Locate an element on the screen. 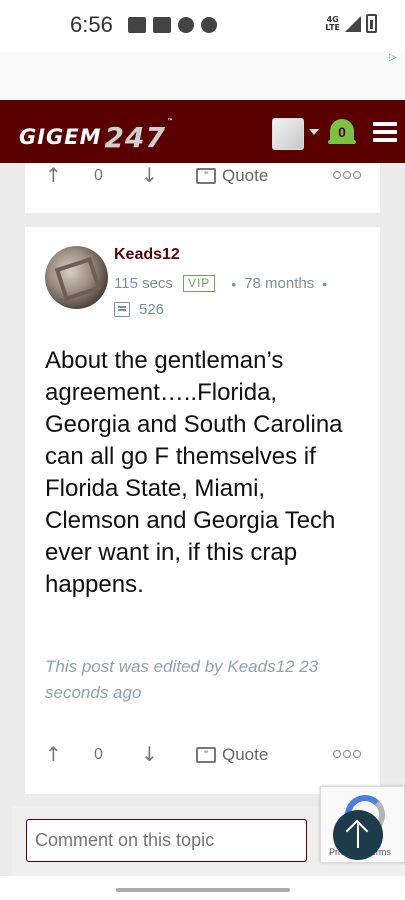  status-time: 6:56 is located at coordinates (91, 24).